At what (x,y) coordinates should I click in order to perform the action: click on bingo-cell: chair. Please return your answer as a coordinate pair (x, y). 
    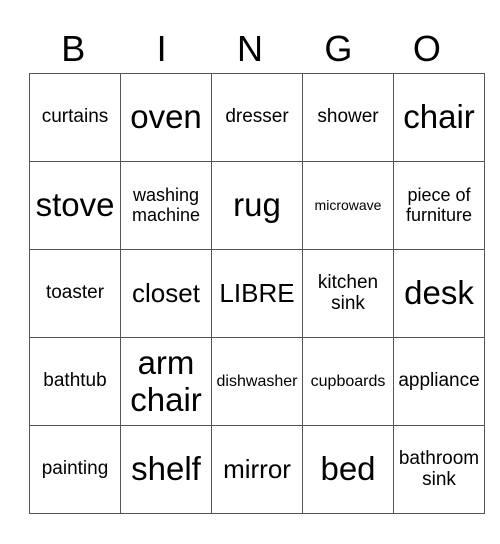
    Looking at the image, I should click on (439, 117).